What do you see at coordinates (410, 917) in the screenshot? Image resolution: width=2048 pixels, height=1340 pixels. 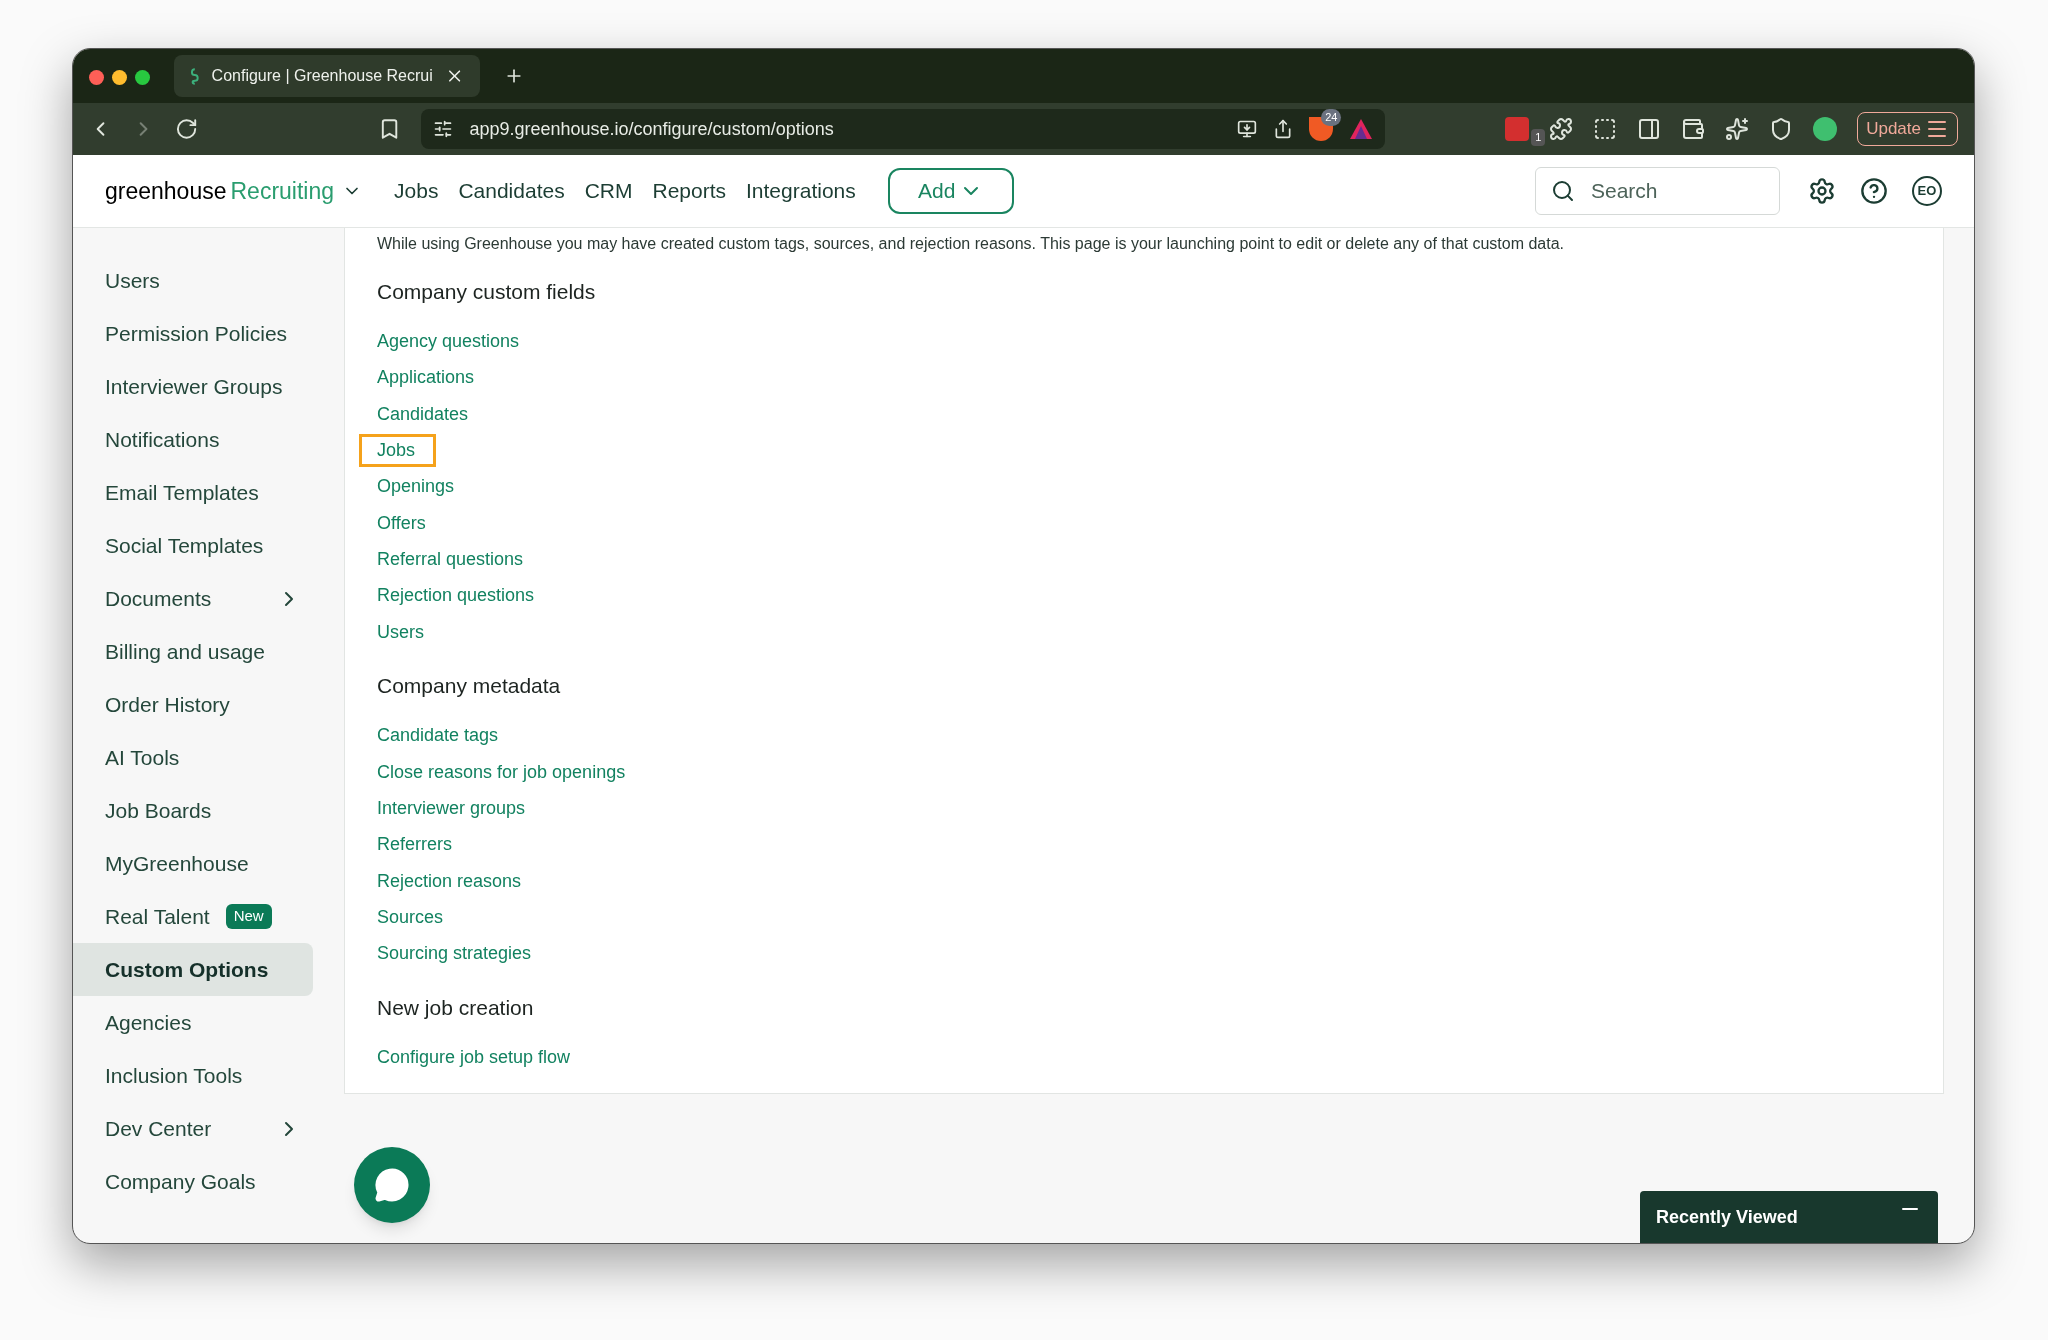 I see `option-link: Sources` at bounding box center [410, 917].